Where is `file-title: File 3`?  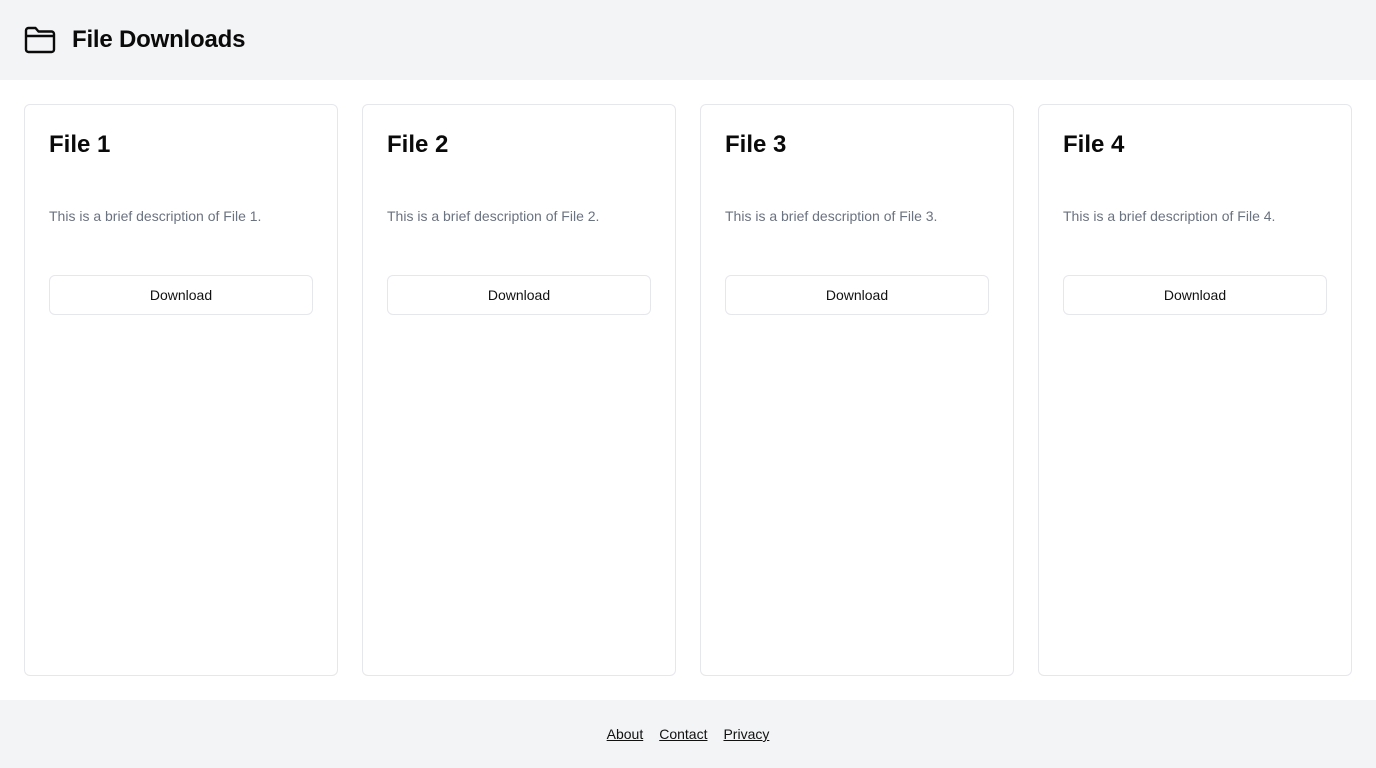 file-title: File 3 is located at coordinates (756, 144).